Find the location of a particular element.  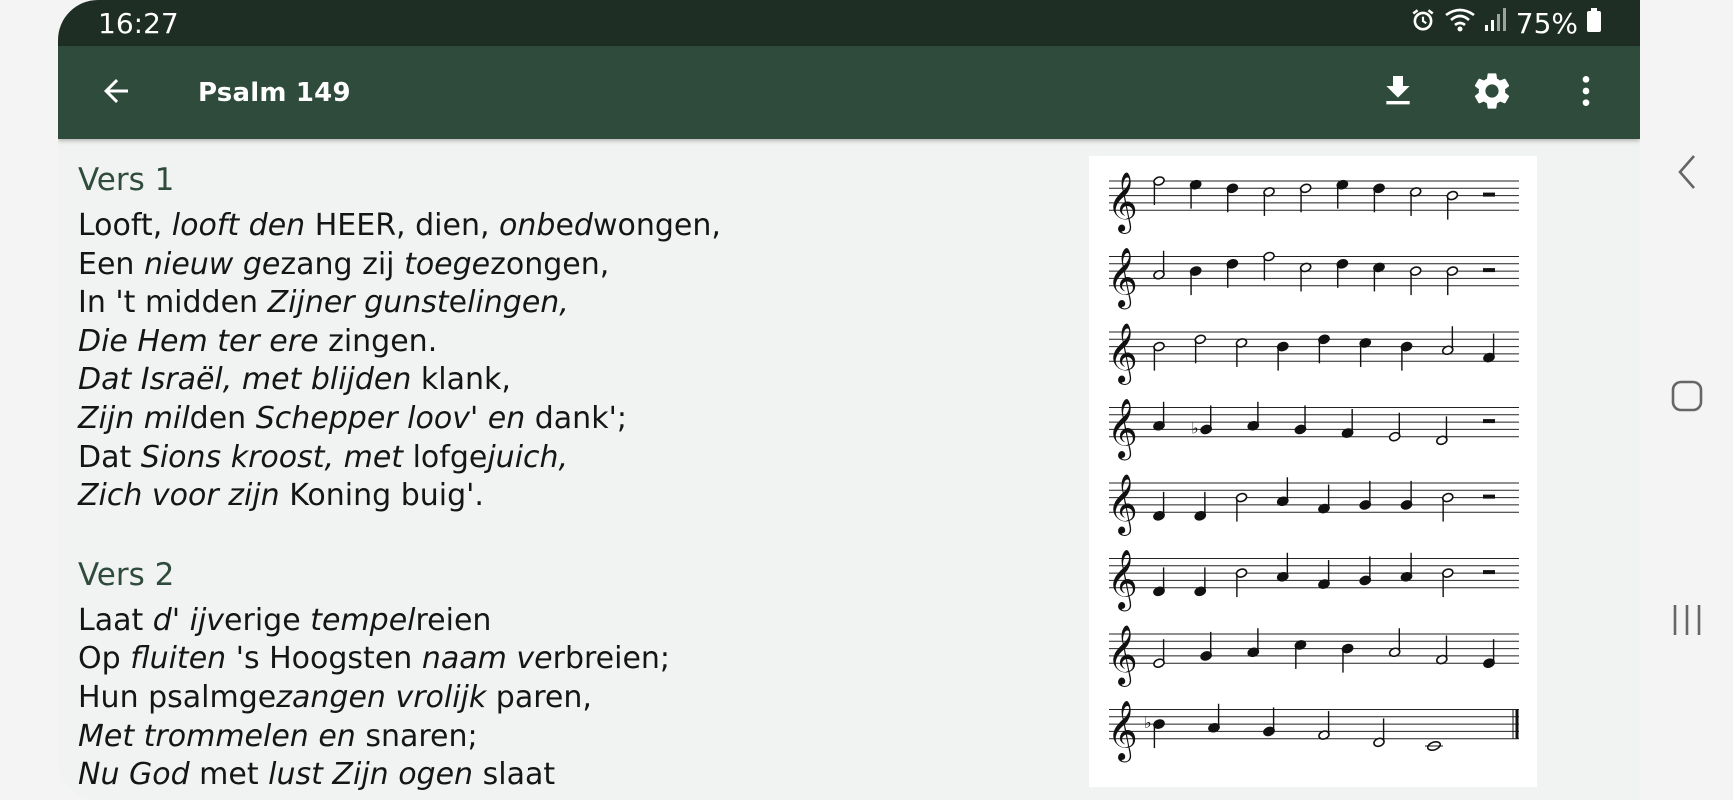

nav-recents-icon is located at coordinates (1687, 622).